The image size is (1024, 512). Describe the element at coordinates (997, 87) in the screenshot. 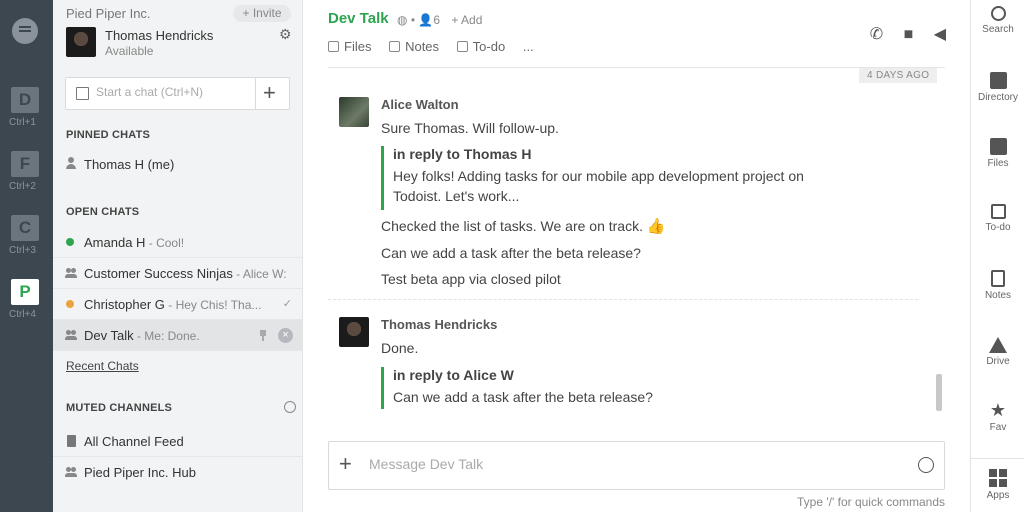

I see `rail-item-directory: Directory` at that location.